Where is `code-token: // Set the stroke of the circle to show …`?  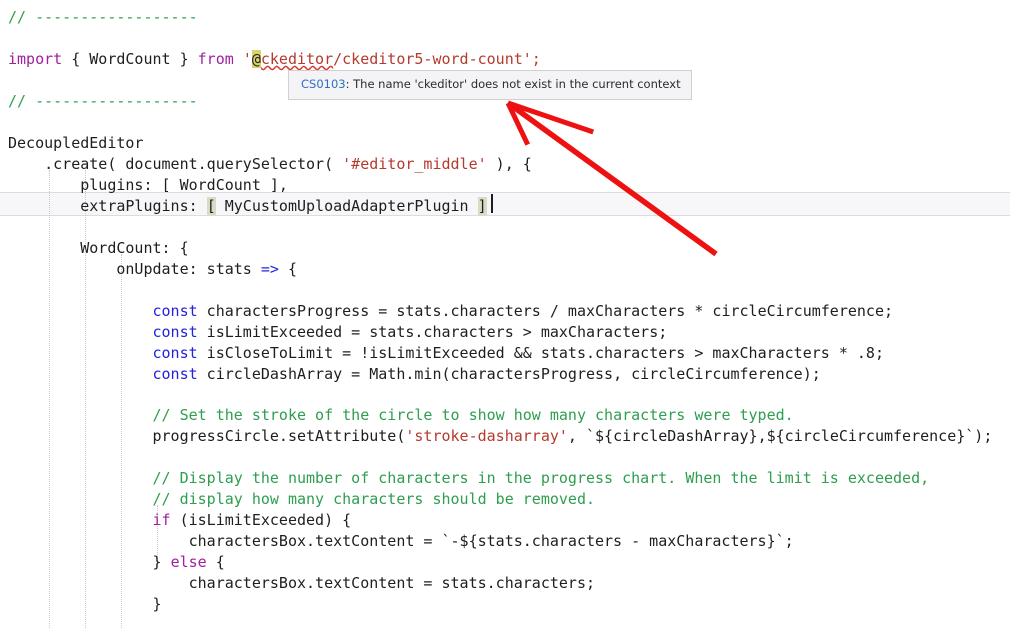 code-token: // Set the stroke of the circle to show … is located at coordinates (473, 415).